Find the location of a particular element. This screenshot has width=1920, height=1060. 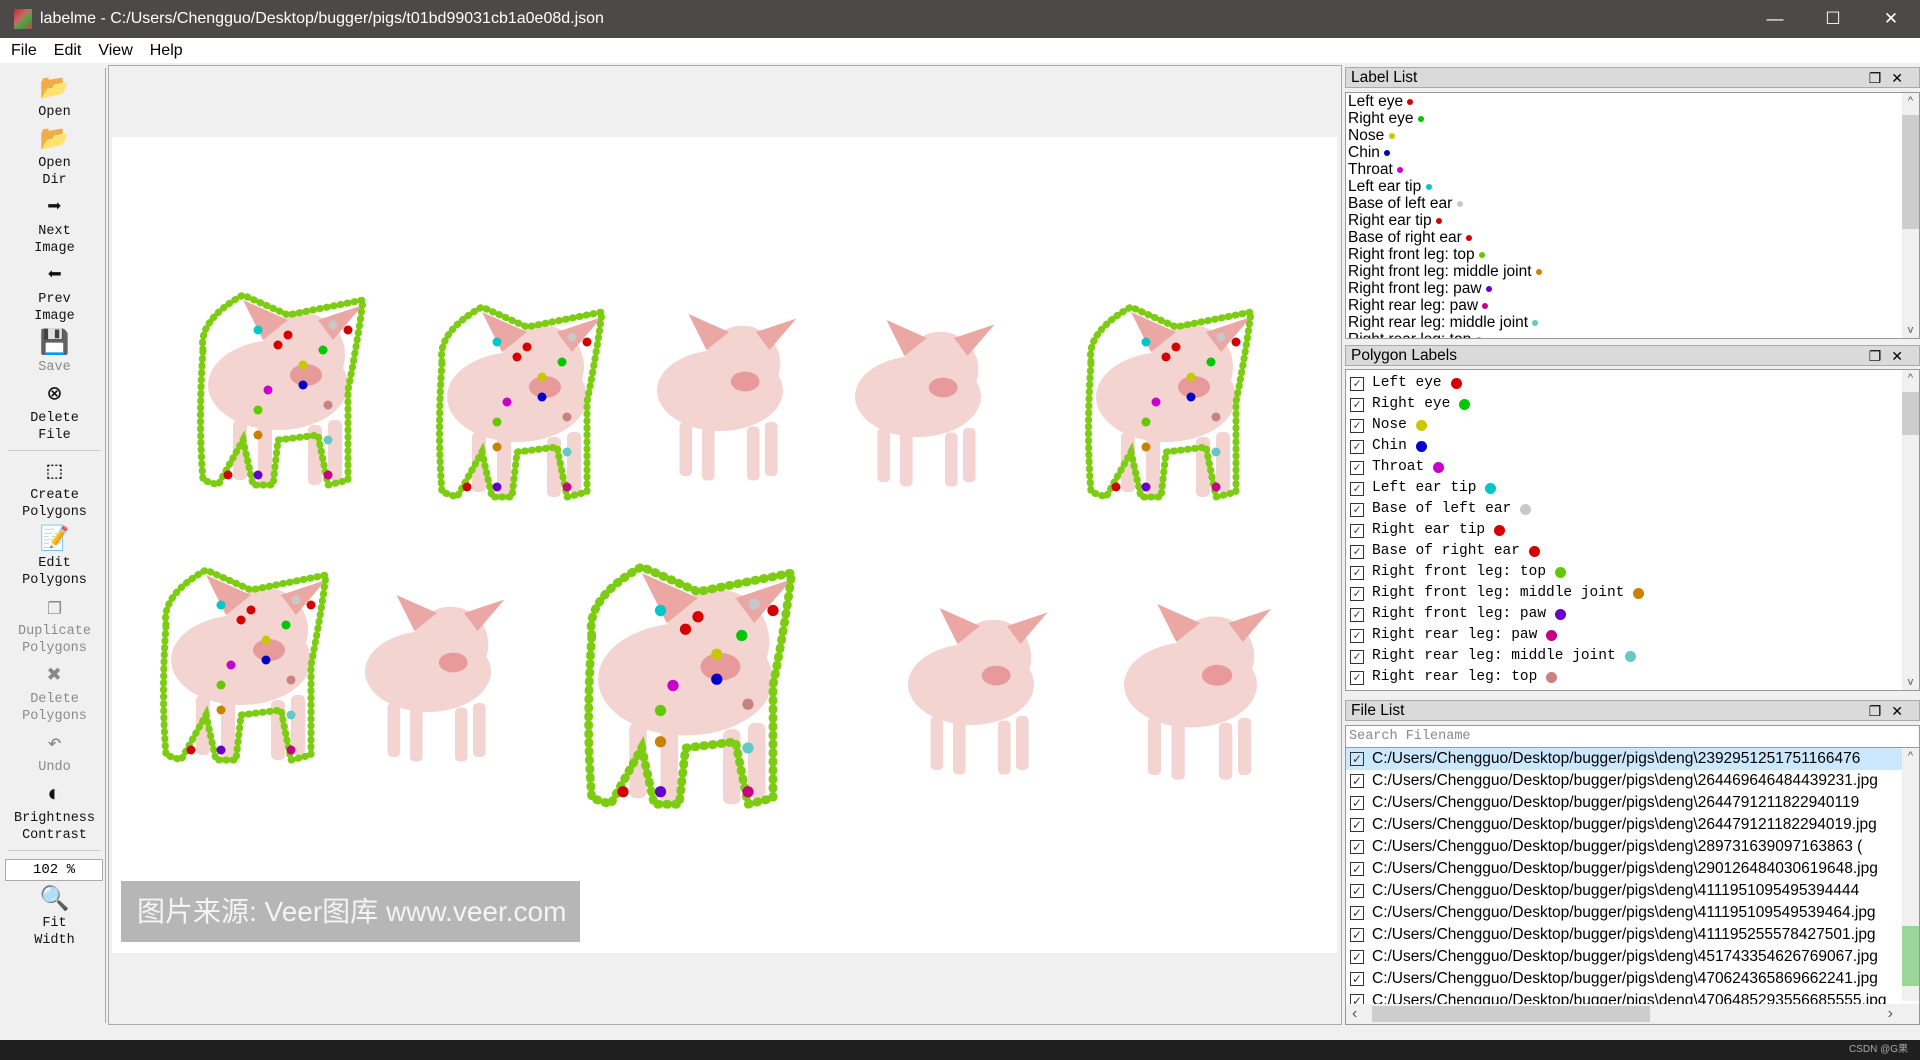

polygon-label-item: ✓ Left ear tip is located at coordinates (1632, 488).